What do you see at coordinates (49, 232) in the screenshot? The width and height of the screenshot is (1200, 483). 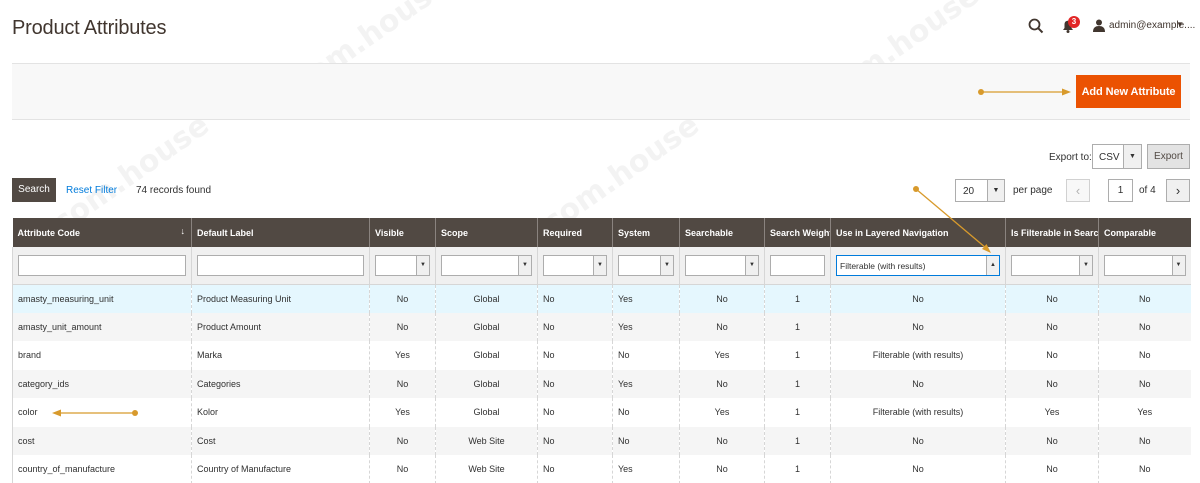 I see `column-header-label: Attribute Code` at bounding box center [49, 232].